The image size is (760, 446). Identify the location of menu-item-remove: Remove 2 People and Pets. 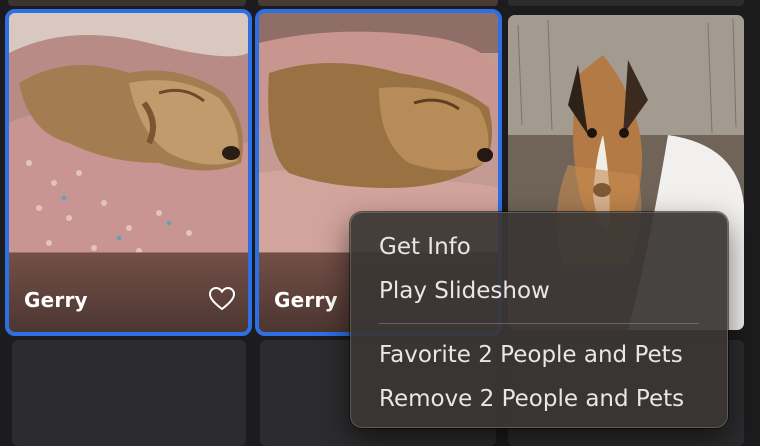
(539, 399).